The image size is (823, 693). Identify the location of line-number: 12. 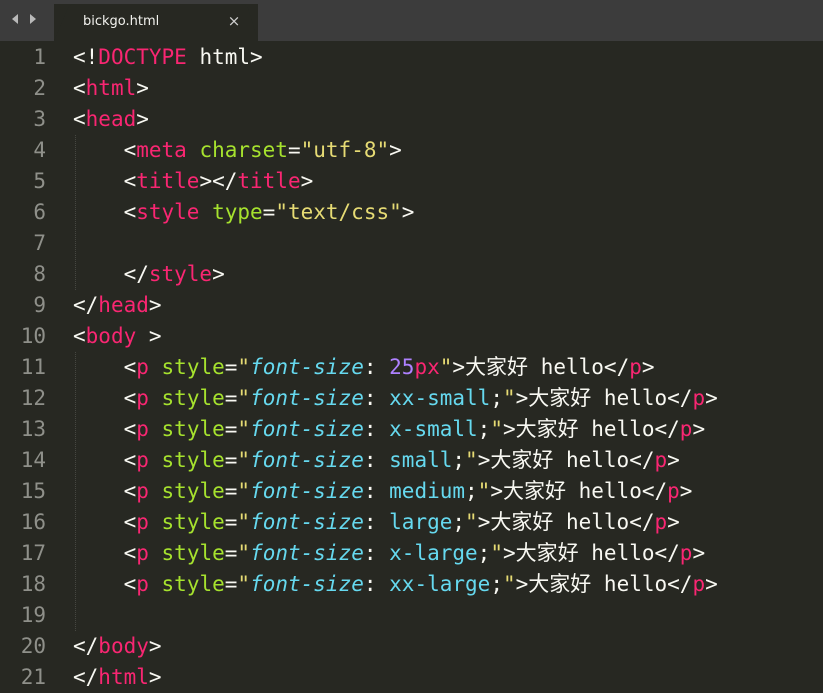
(33, 398).